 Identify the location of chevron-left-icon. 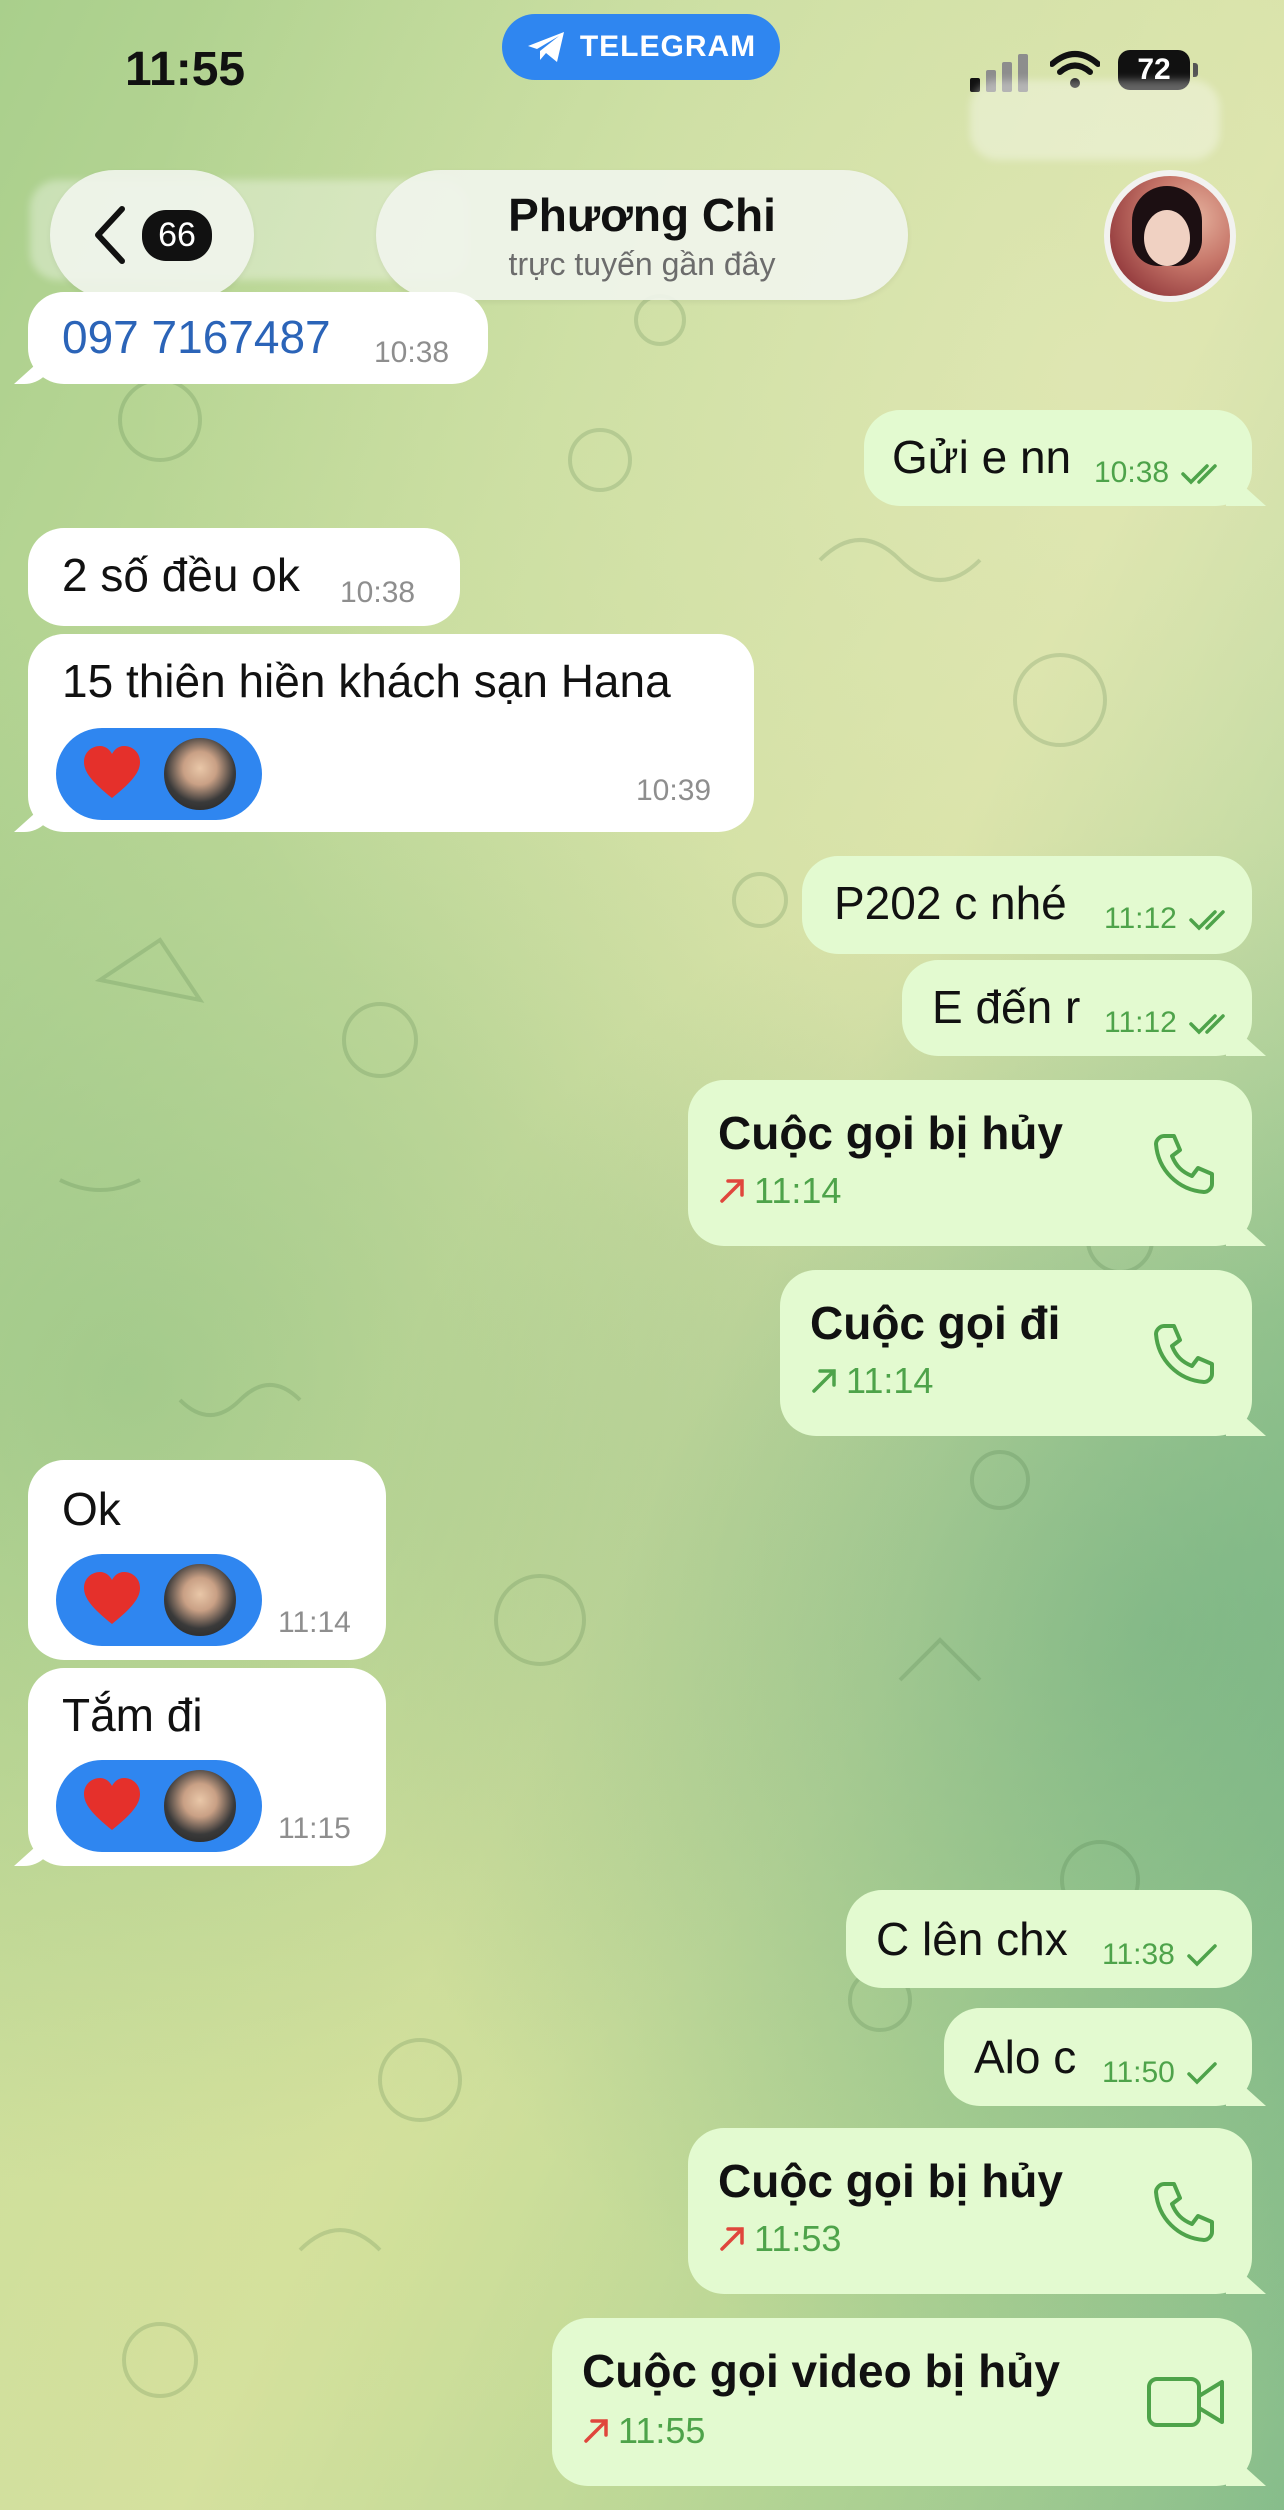
(110, 235).